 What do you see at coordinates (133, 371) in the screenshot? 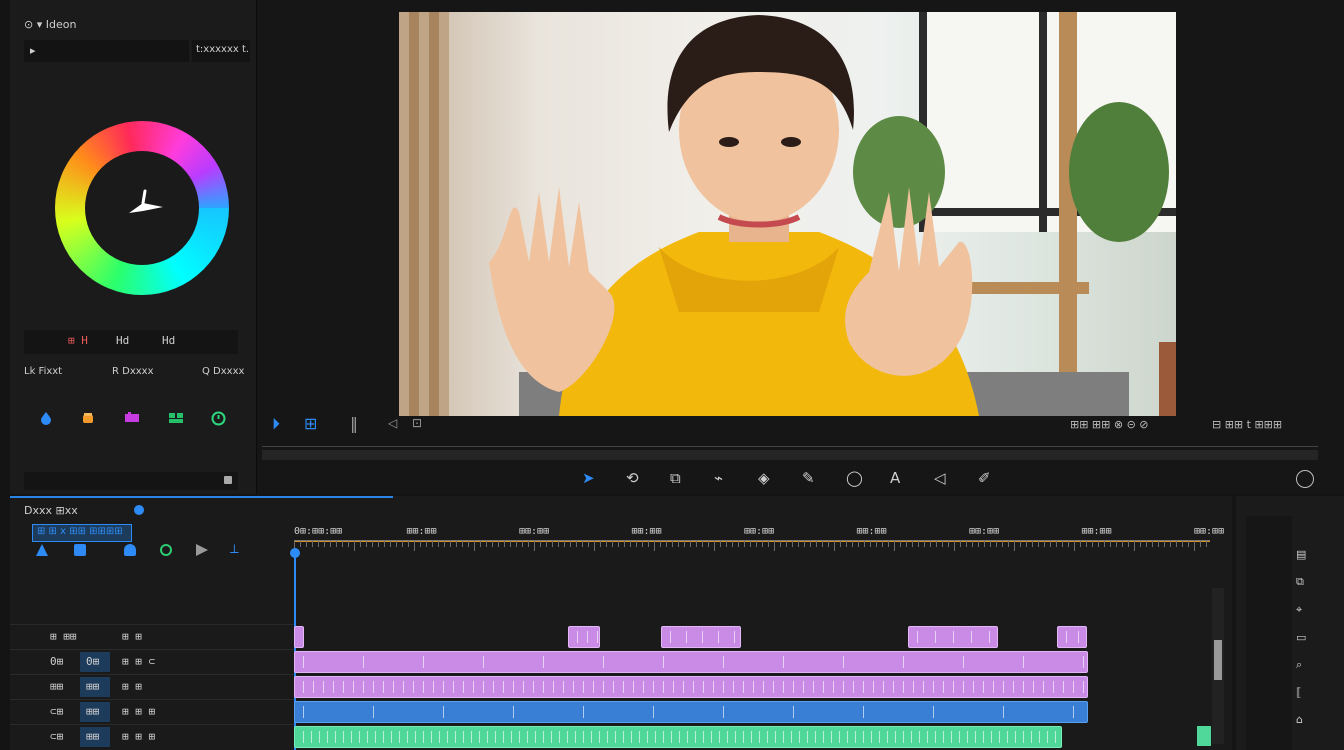
I see `reset-button: R Dxxxx` at bounding box center [133, 371].